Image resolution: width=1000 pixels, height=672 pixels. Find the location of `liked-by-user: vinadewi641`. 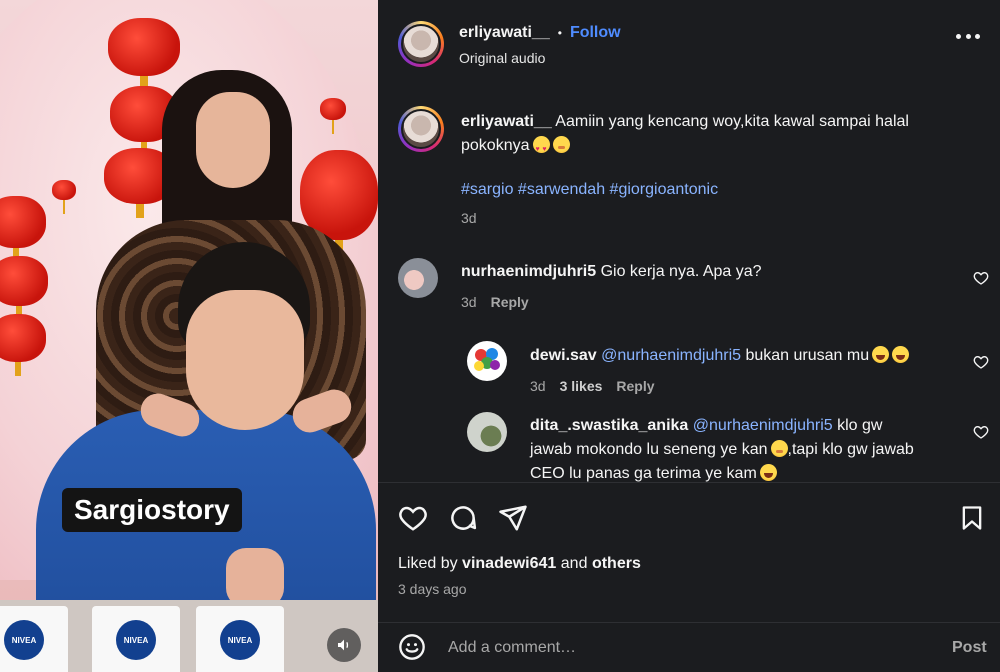

liked-by-user: vinadewi641 is located at coordinates (509, 563).